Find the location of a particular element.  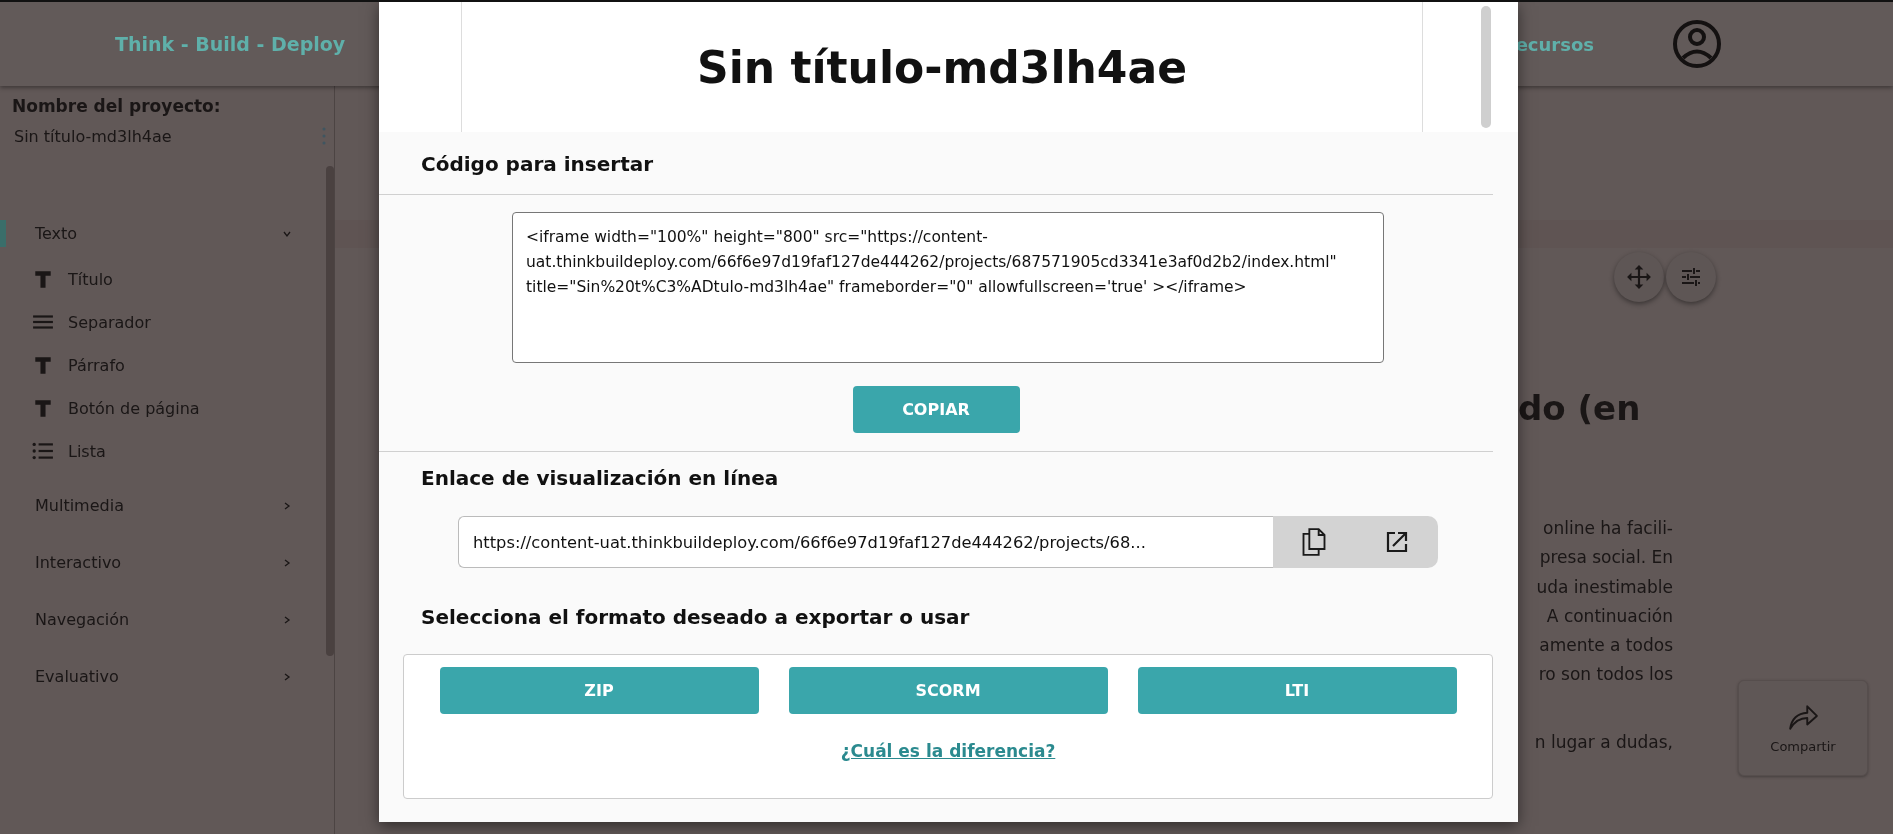

paragraph-line: online ha facili- is located at coordinates (1607, 528).